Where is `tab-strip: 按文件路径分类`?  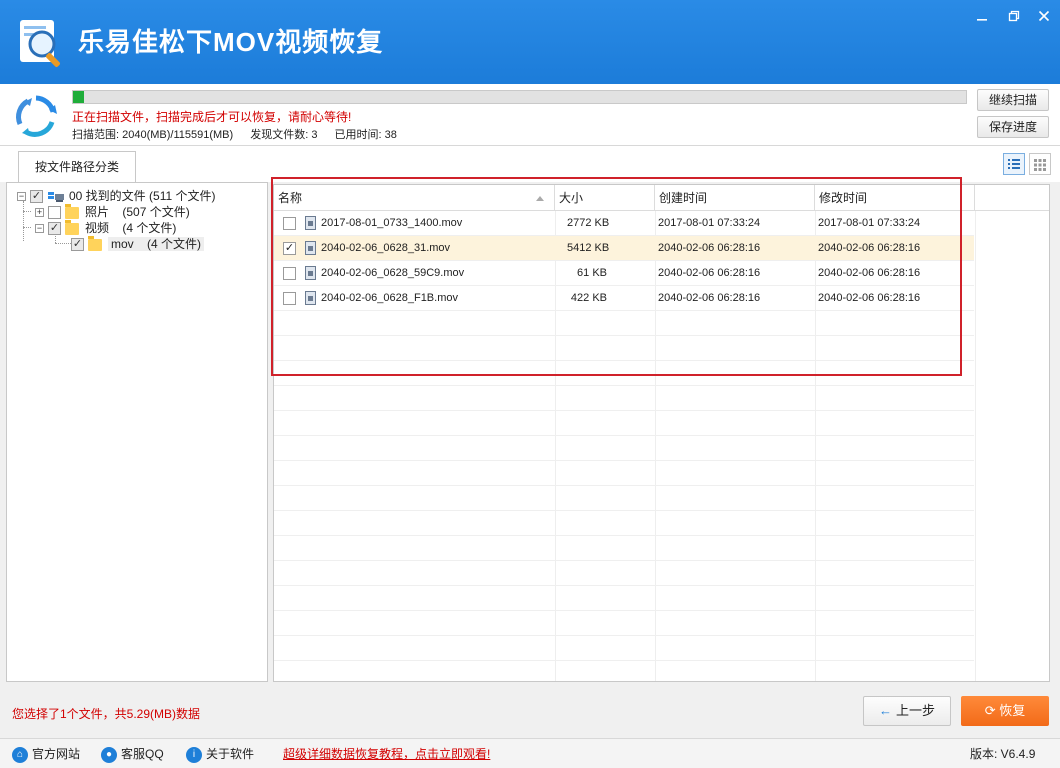
tab-strip: 按文件路径分类 is located at coordinates (530, 164).